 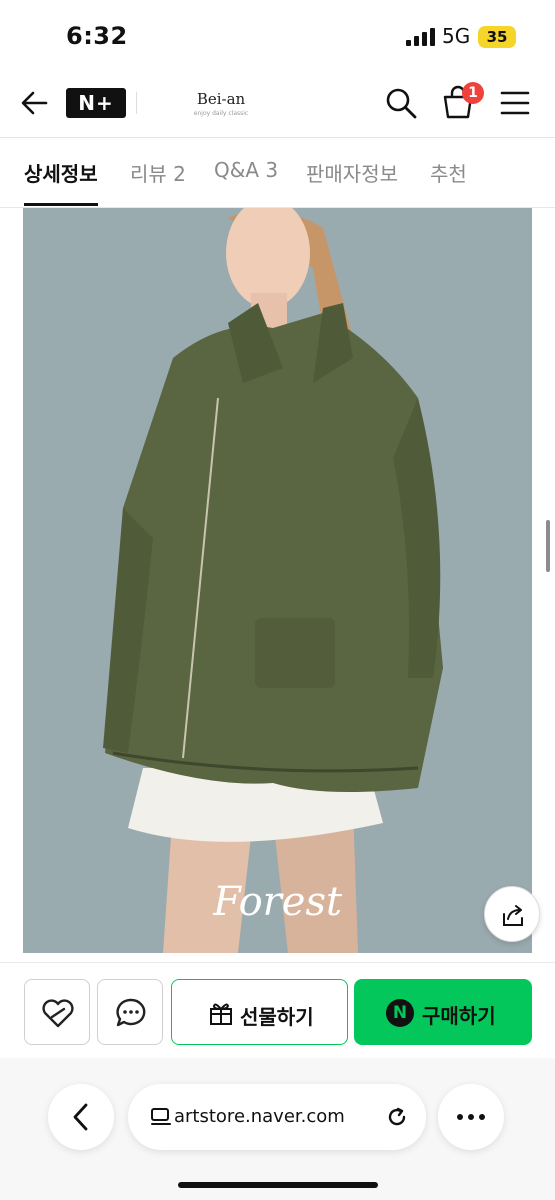 What do you see at coordinates (136, 103) in the screenshot?
I see `header-divider` at bounding box center [136, 103].